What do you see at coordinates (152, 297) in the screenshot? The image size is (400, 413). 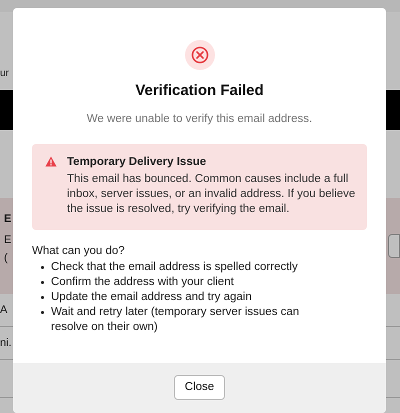 I see `suggestion-text: Update the email address and try again` at bounding box center [152, 297].